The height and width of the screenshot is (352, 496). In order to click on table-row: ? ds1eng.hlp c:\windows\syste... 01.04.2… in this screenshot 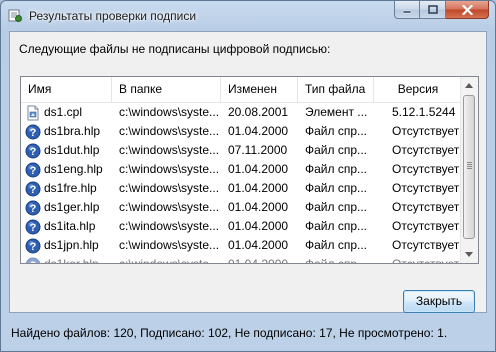, I will do `click(242, 169)`.